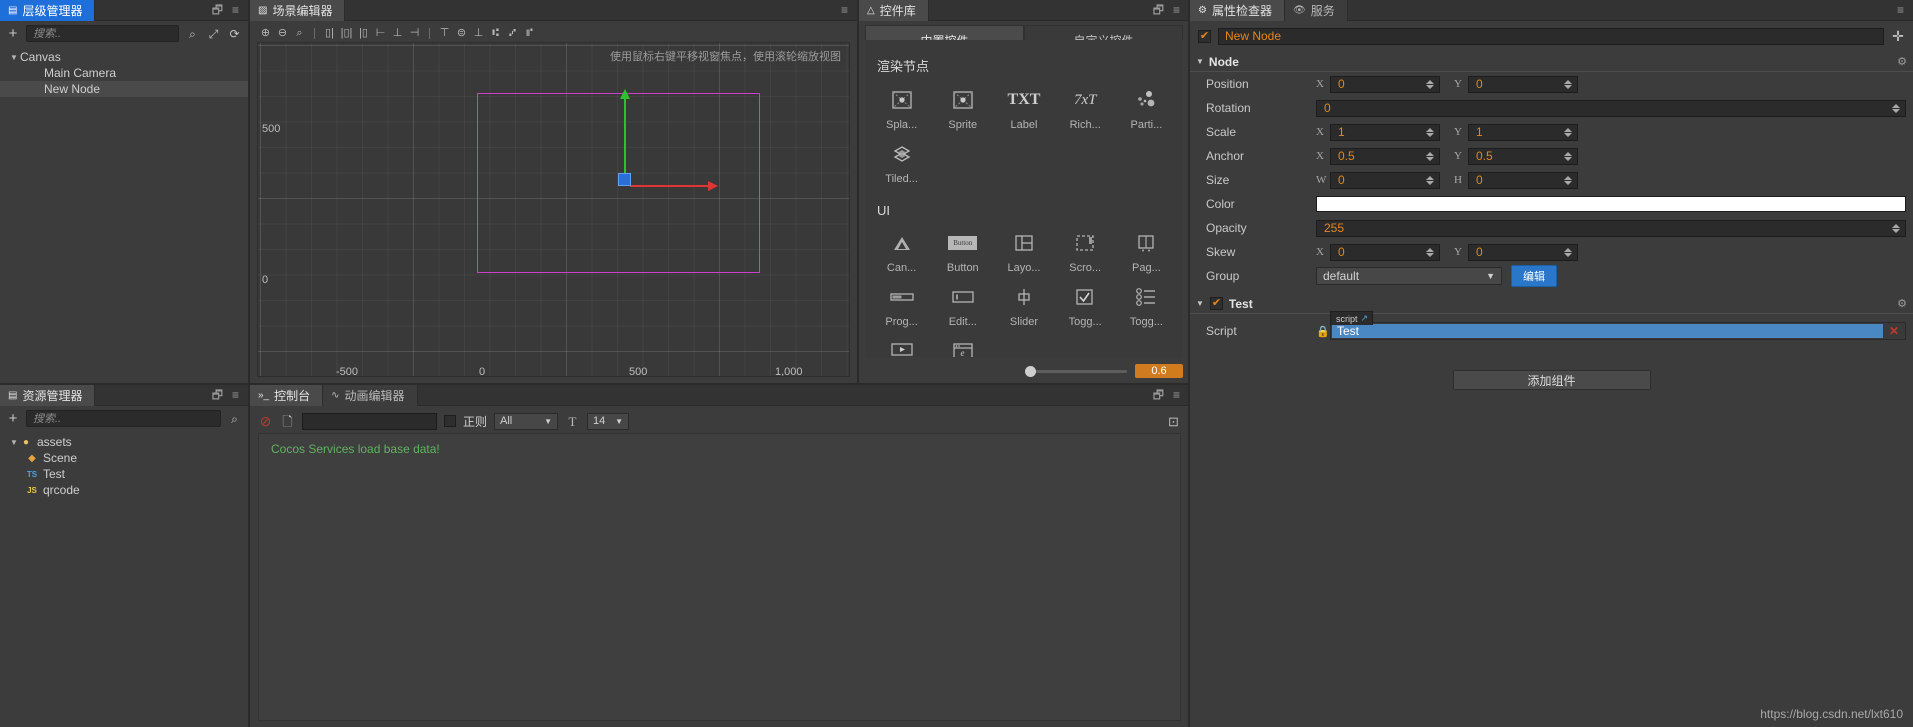 This screenshot has height=727, width=1913. Describe the element at coordinates (414, 33) in the screenshot. I see `distribute-right-icon: ⊣` at that location.